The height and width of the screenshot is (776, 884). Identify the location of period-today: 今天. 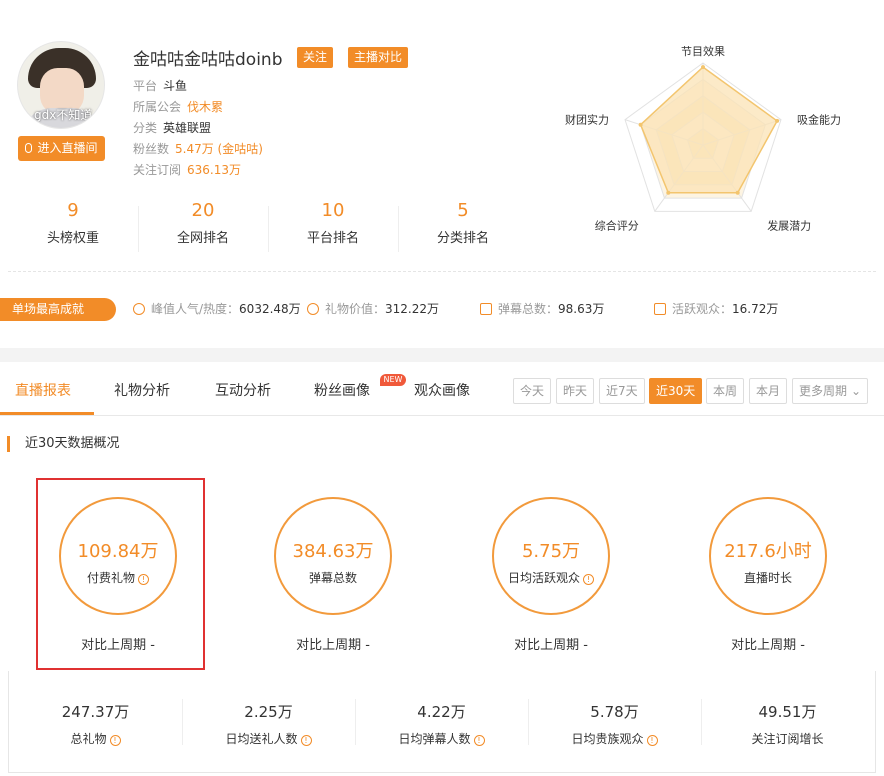
(532, 391).